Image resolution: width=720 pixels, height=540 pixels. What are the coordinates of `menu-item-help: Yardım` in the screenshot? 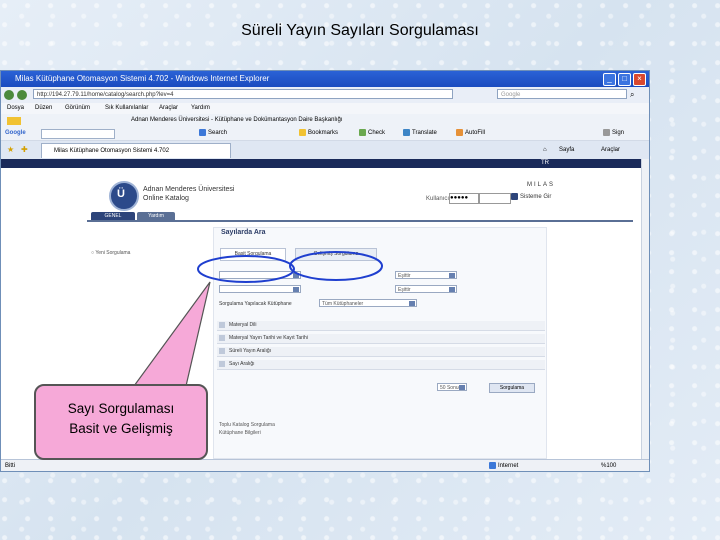 It's located at (200, 108).